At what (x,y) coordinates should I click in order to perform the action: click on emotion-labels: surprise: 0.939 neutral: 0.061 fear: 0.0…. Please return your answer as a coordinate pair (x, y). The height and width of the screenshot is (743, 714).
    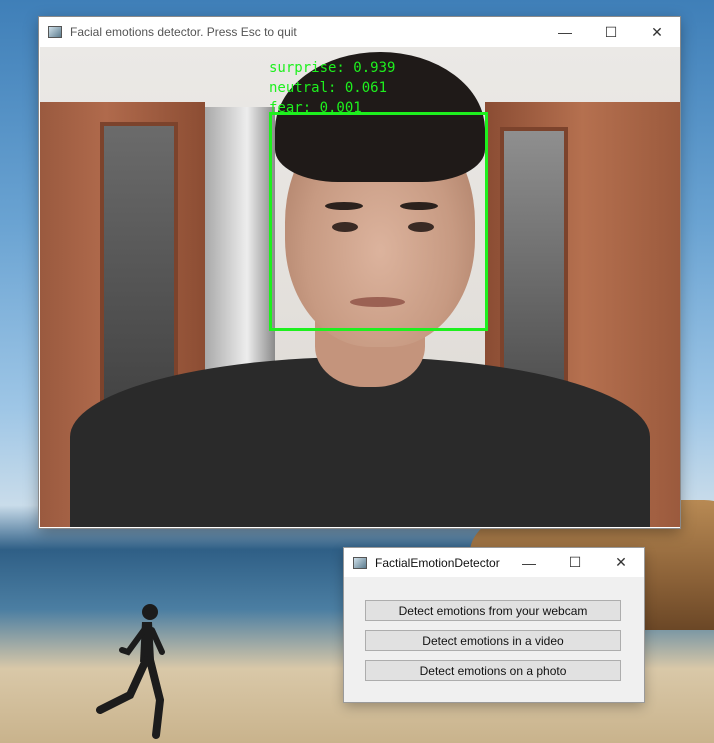
    Looking at the image, I should click on (332, 88).